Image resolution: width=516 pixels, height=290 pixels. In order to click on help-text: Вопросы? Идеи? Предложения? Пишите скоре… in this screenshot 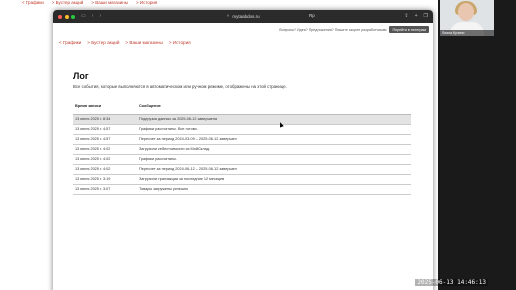, I will do `click(333, 29)`.